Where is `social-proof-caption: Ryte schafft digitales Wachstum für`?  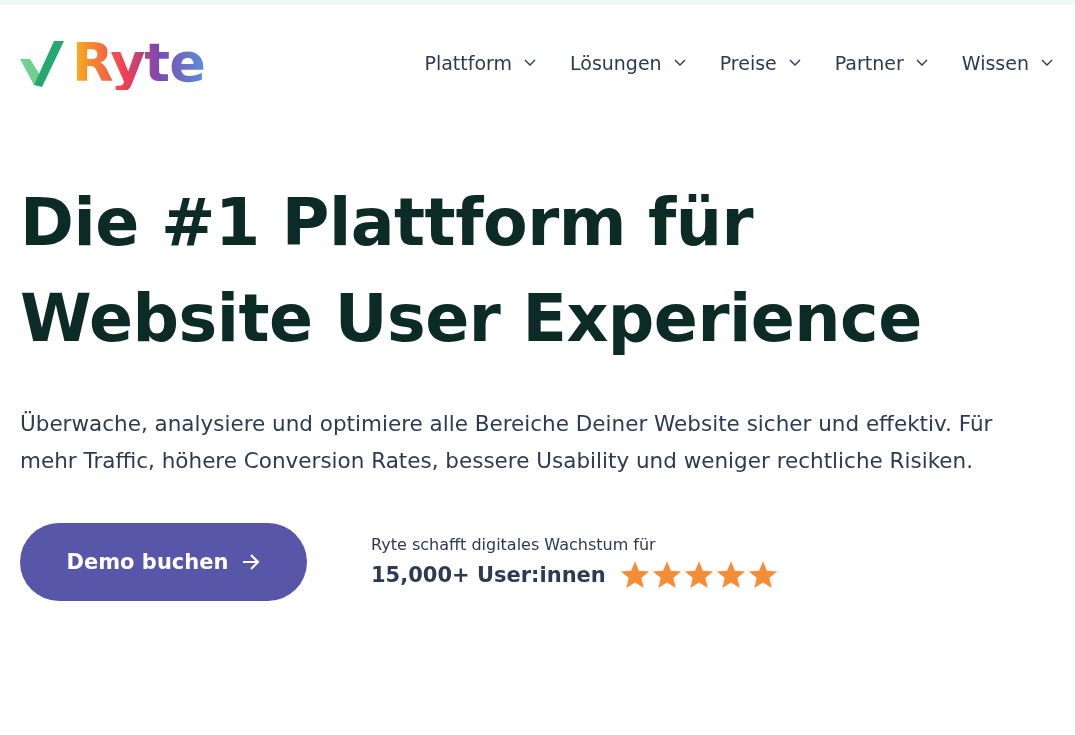
social-proof-caption: Ryte schafft digitales Wachstum für is located at coordinates (514, 544).